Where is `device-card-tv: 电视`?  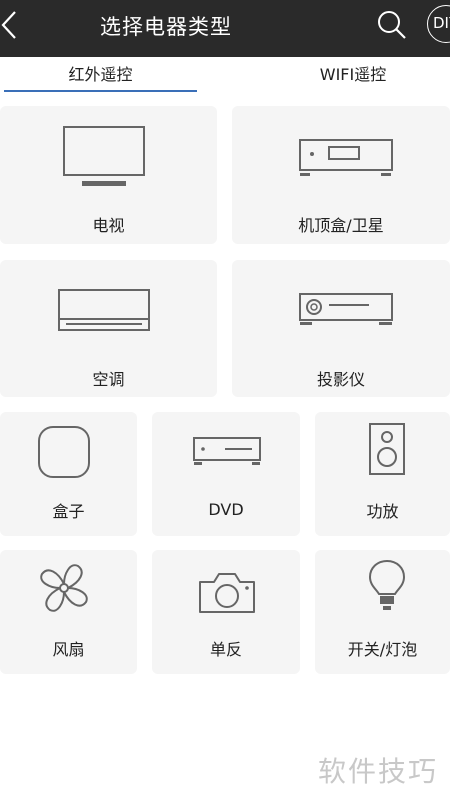 device-card-tv: 电视 is located at coordinates (108, 175).